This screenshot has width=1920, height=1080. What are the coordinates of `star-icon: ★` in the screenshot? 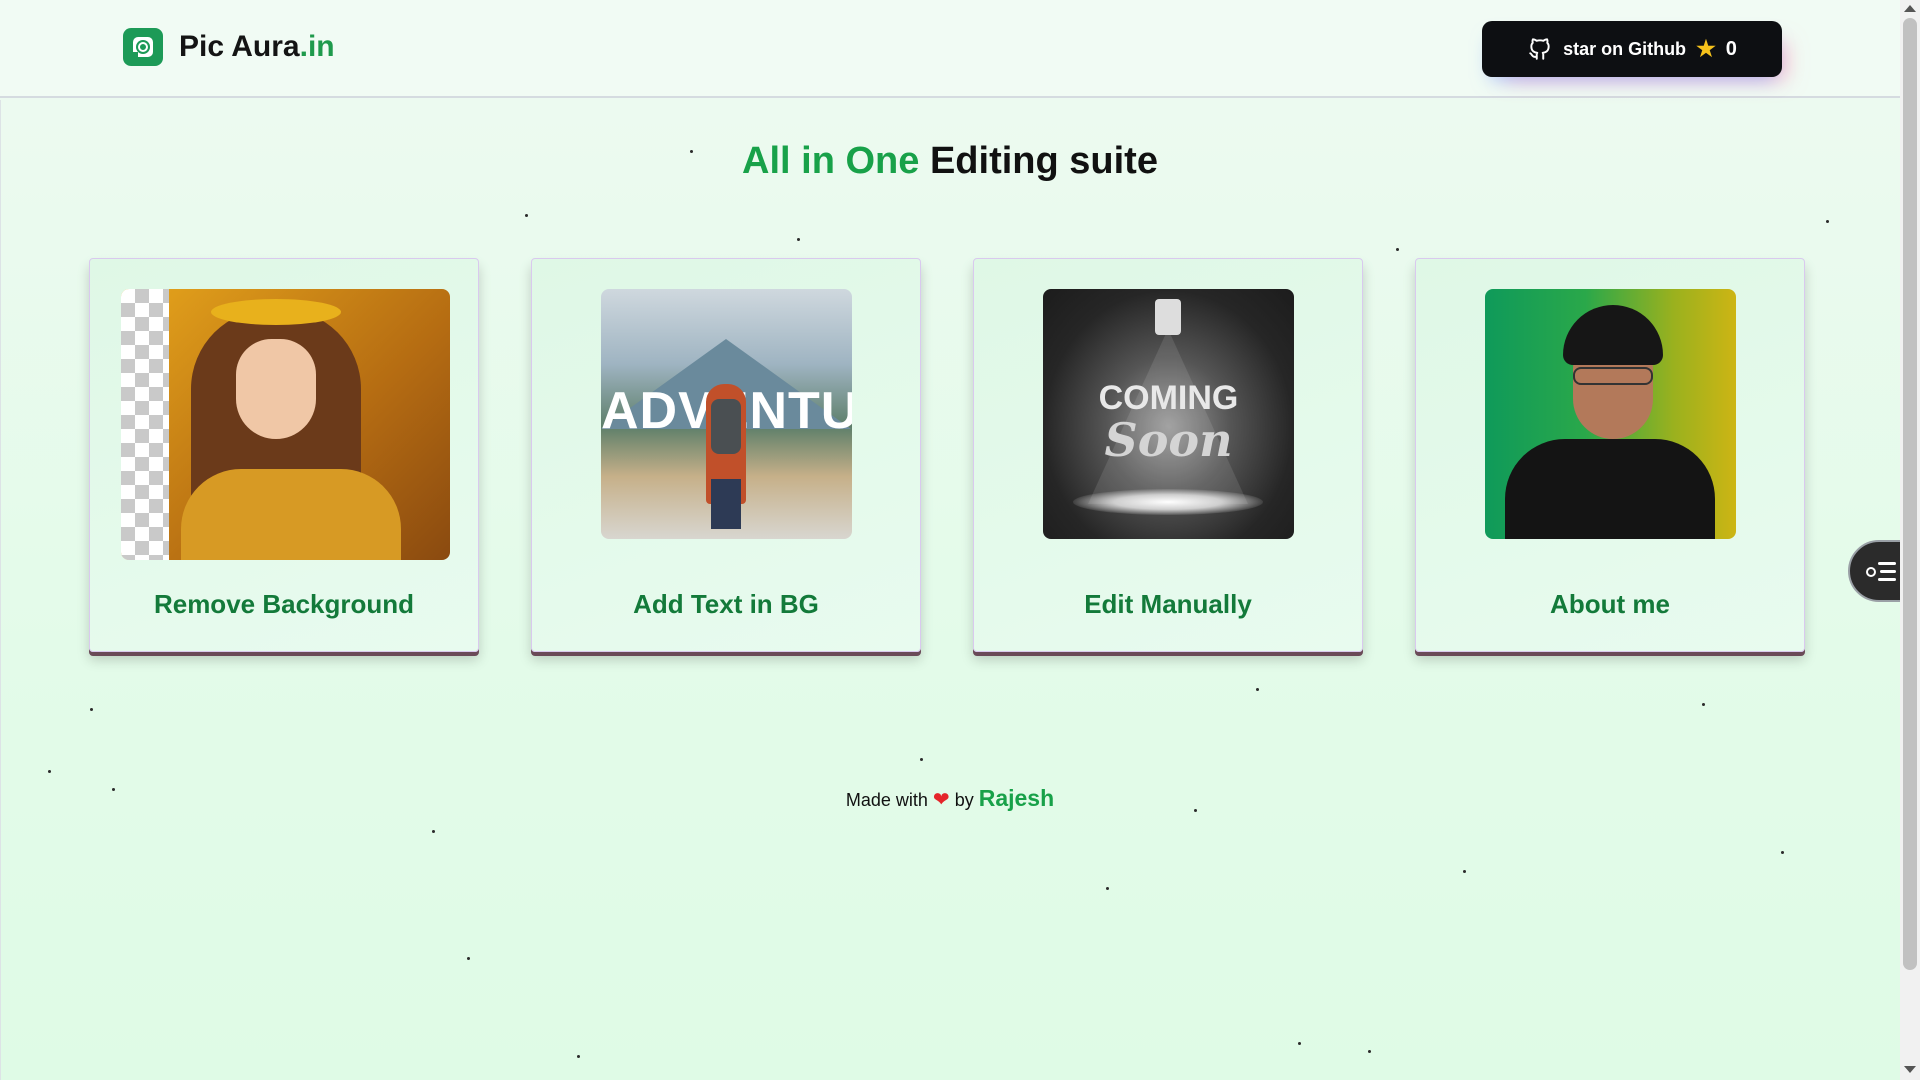 It's located at (1706, 48).